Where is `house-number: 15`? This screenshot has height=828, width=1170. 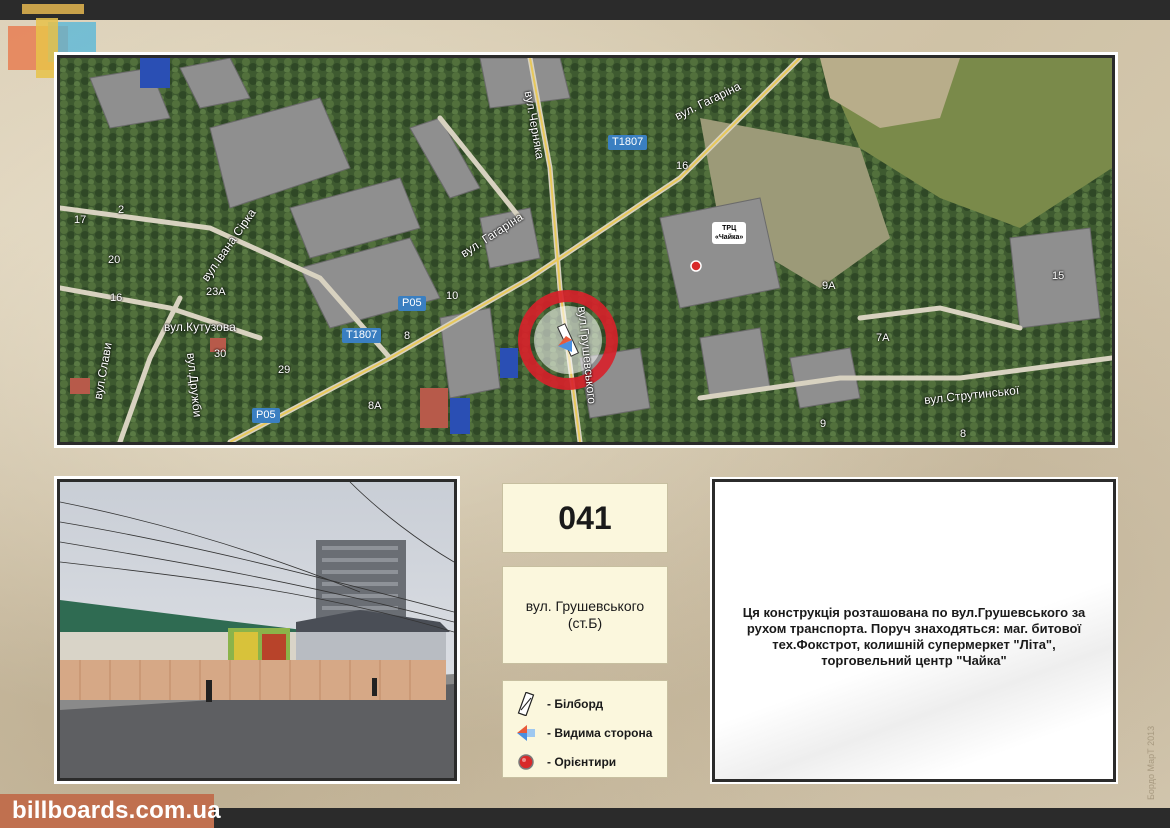 house-number: 15 is located at coordinates (1058, 276).